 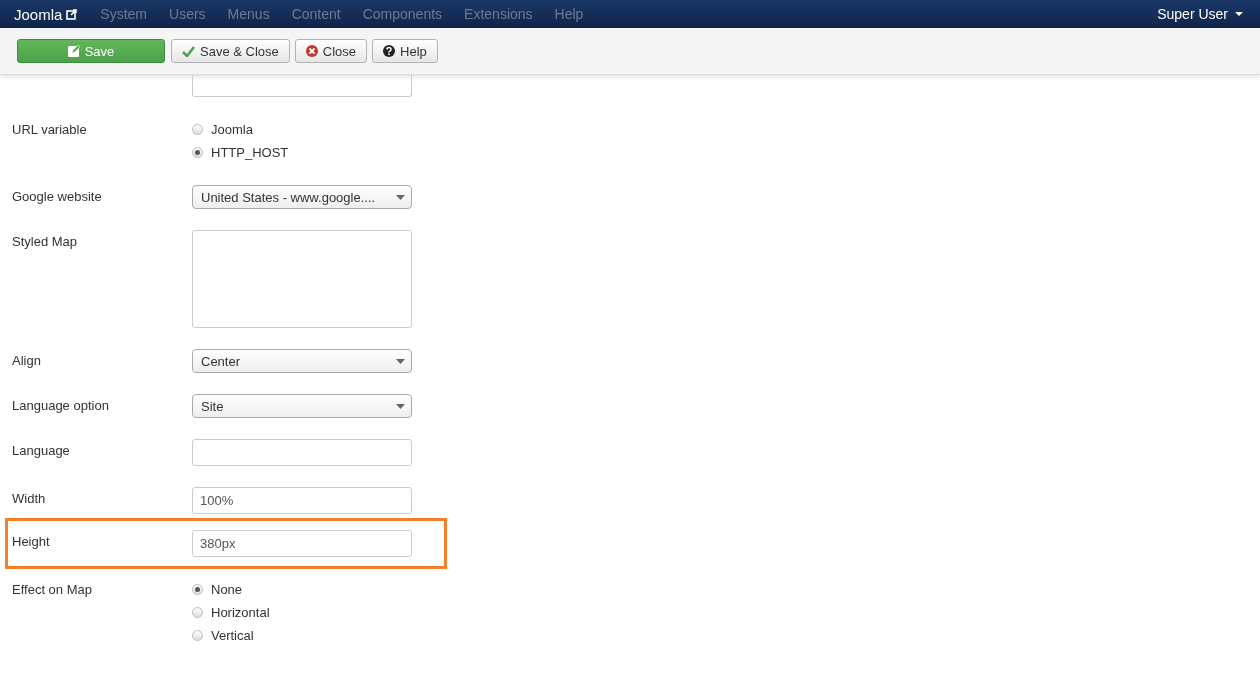 I want to click on close-button: Close, so click(x=330, y=51).